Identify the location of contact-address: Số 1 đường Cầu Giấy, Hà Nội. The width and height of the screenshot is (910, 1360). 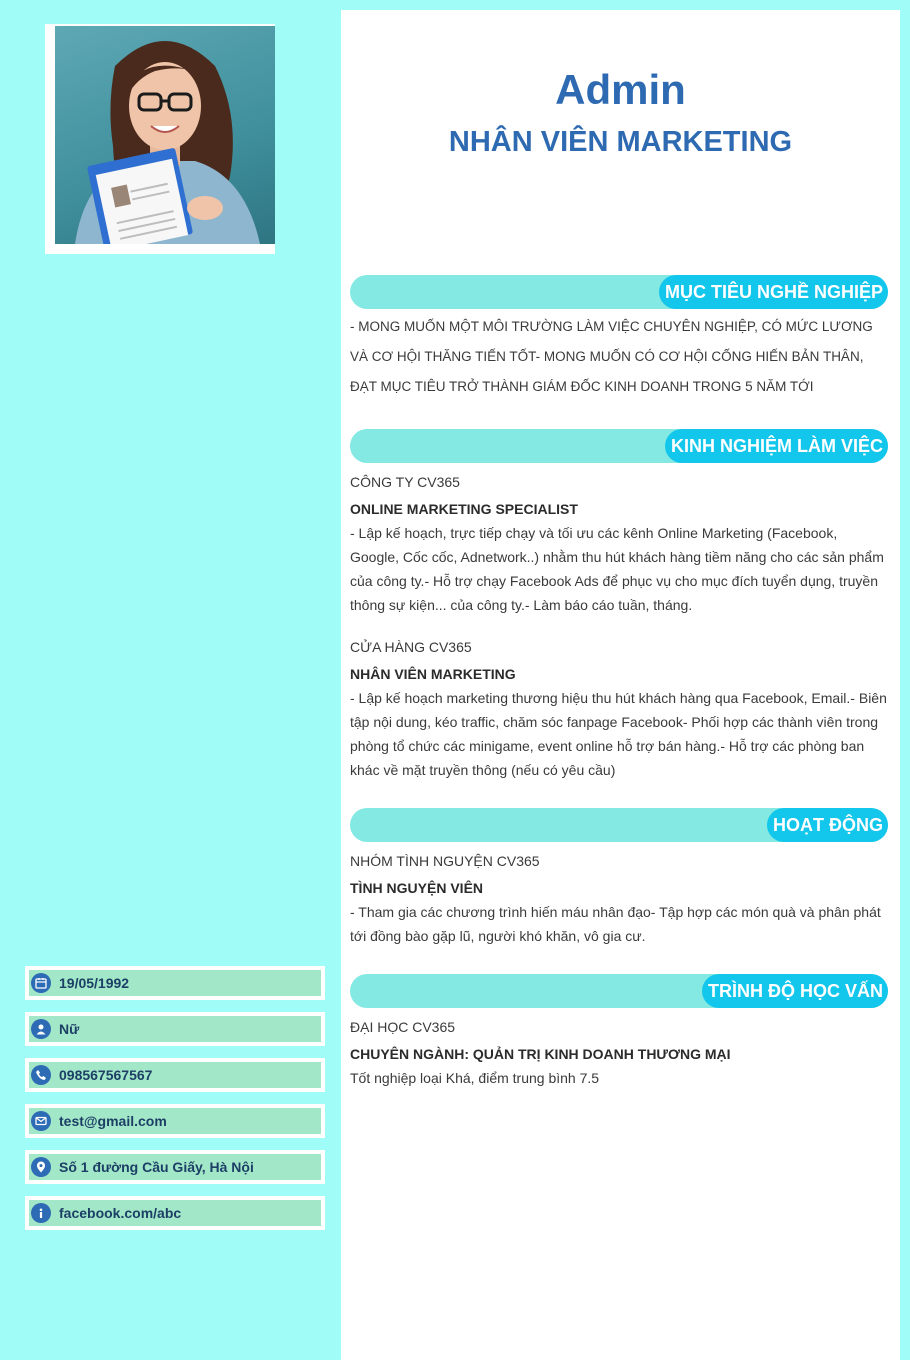
(175, 1167).